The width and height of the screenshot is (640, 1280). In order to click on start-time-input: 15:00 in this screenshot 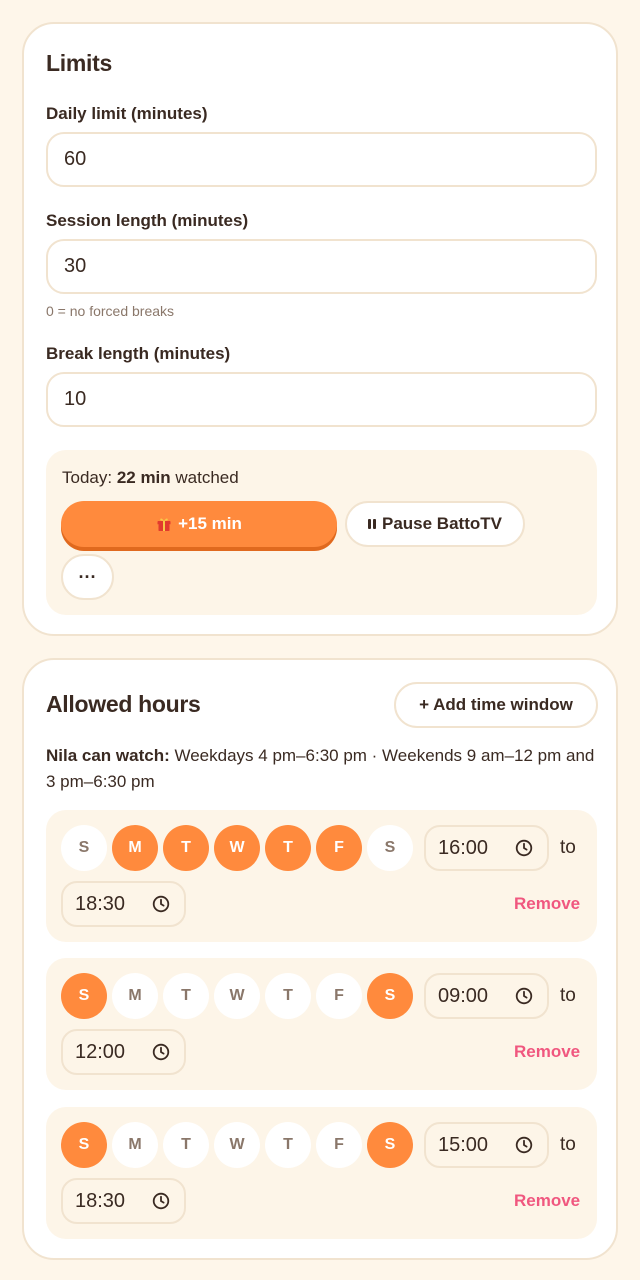, I will do `click(486, 1145)`.